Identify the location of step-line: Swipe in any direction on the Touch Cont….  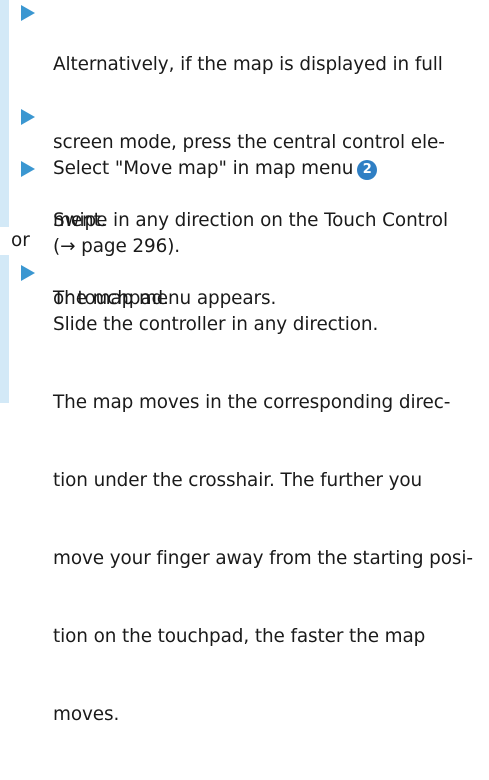
(250, 220).